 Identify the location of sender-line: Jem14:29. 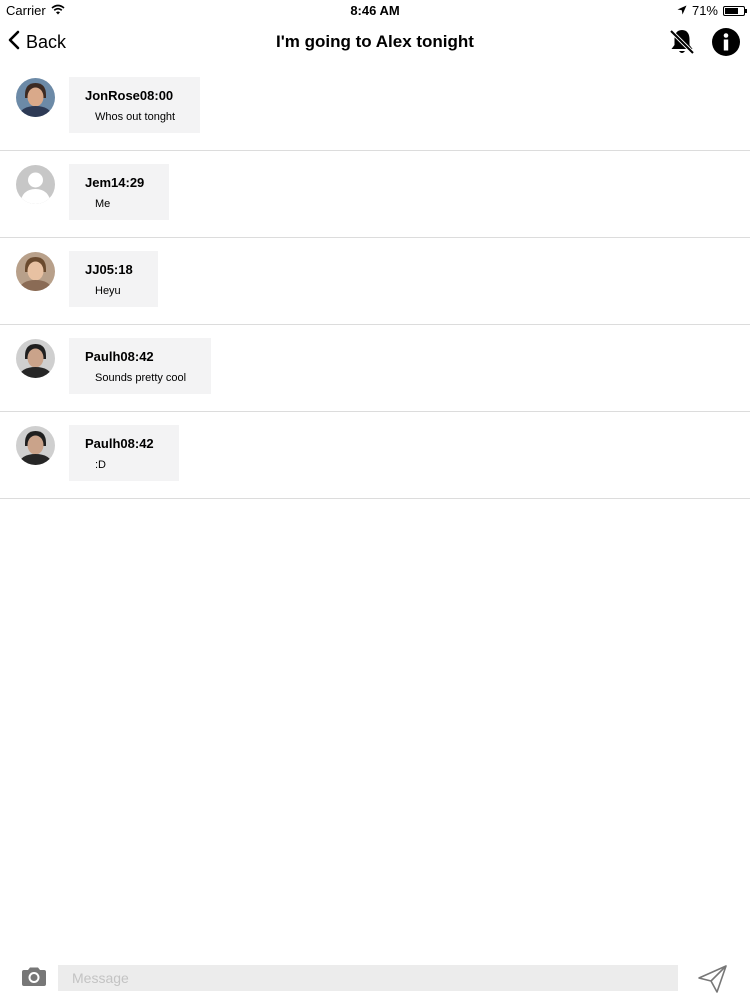
(114, 182).